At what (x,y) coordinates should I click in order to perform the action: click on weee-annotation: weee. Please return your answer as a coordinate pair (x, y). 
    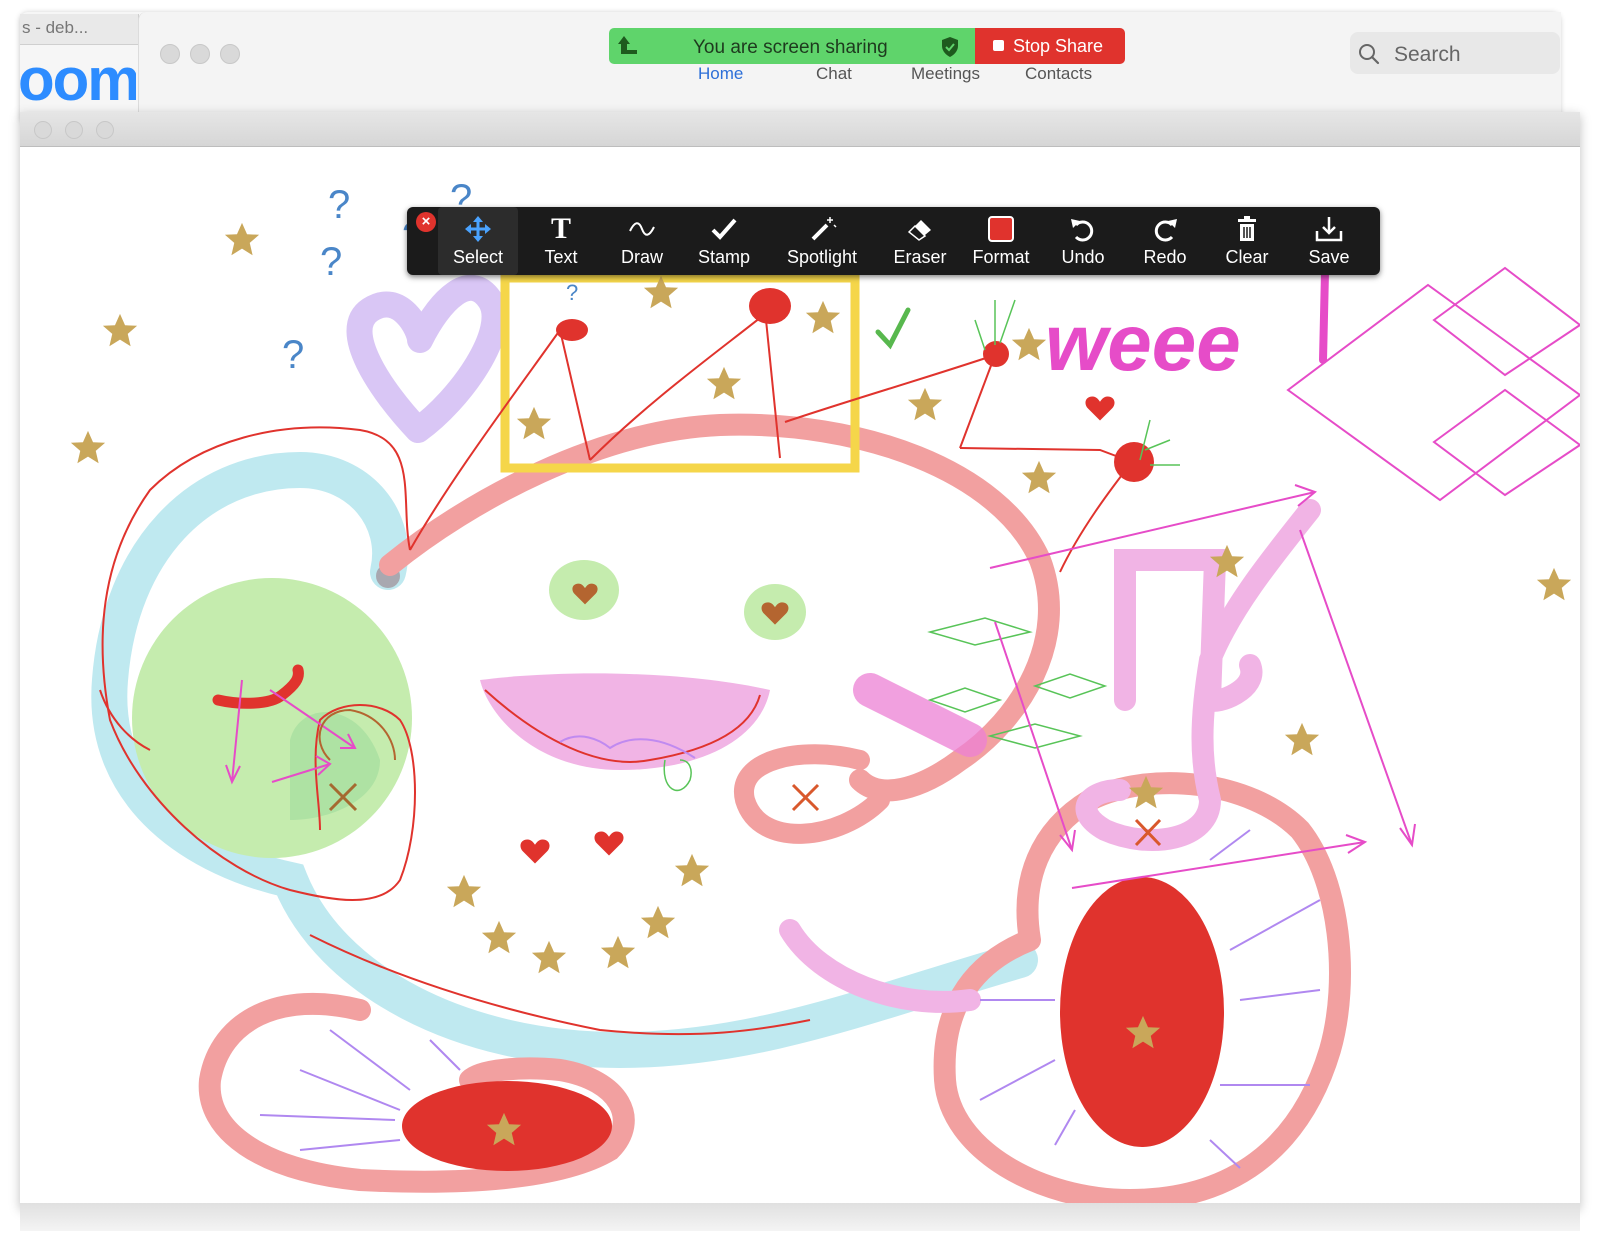
    Looking at the image, I should click on (1143, 342).